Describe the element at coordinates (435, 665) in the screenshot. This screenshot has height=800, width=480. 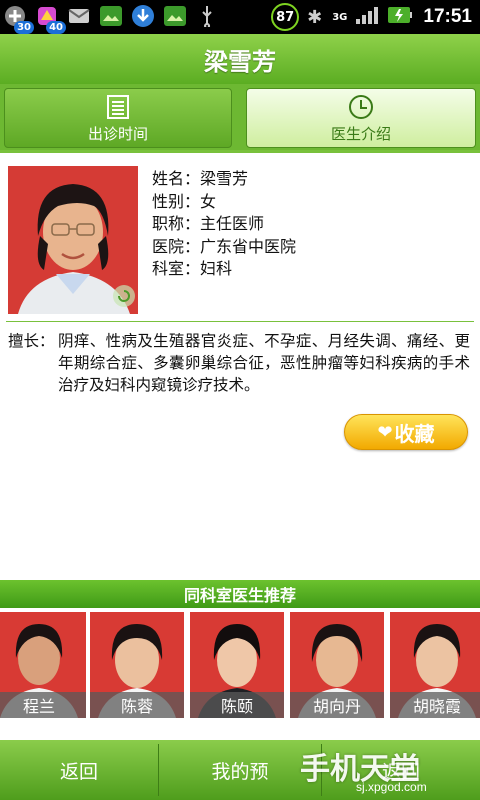
I see `recommend-doctor-card: 胡晓霞` at that location.